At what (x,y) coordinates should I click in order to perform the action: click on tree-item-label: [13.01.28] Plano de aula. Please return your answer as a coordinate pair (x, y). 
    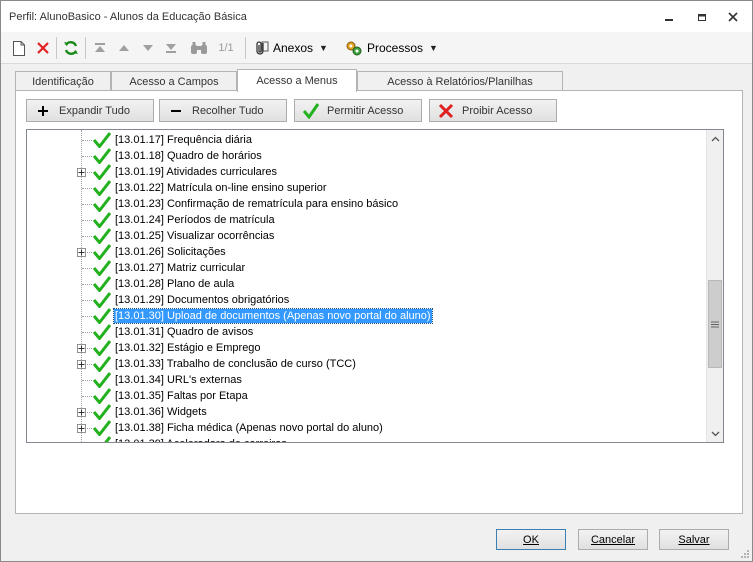
    Looking at the image, I should click on (175, 284).